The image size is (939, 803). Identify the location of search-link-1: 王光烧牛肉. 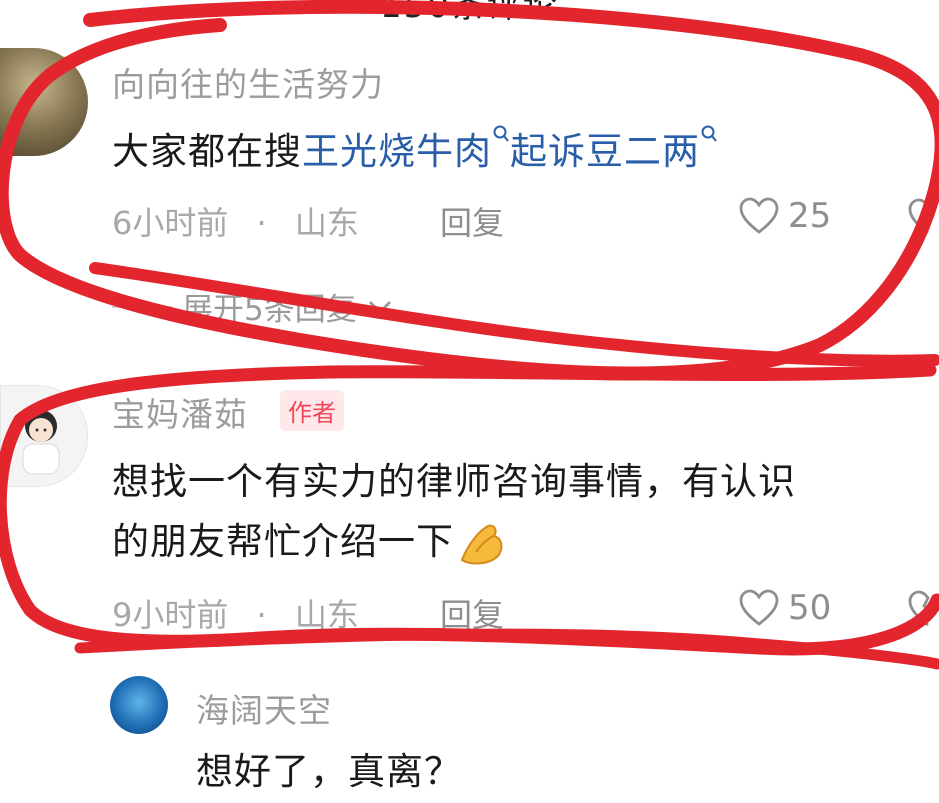
(406, 149).